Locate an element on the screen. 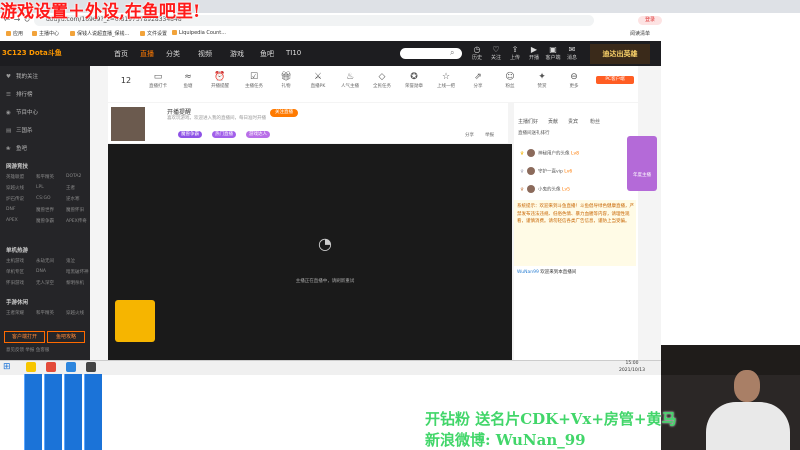 Image resolution: width=800 pixels, height=450 pixels. toolbar-item: ⏰ 开播提醒 is located at coordinates (220, 80).